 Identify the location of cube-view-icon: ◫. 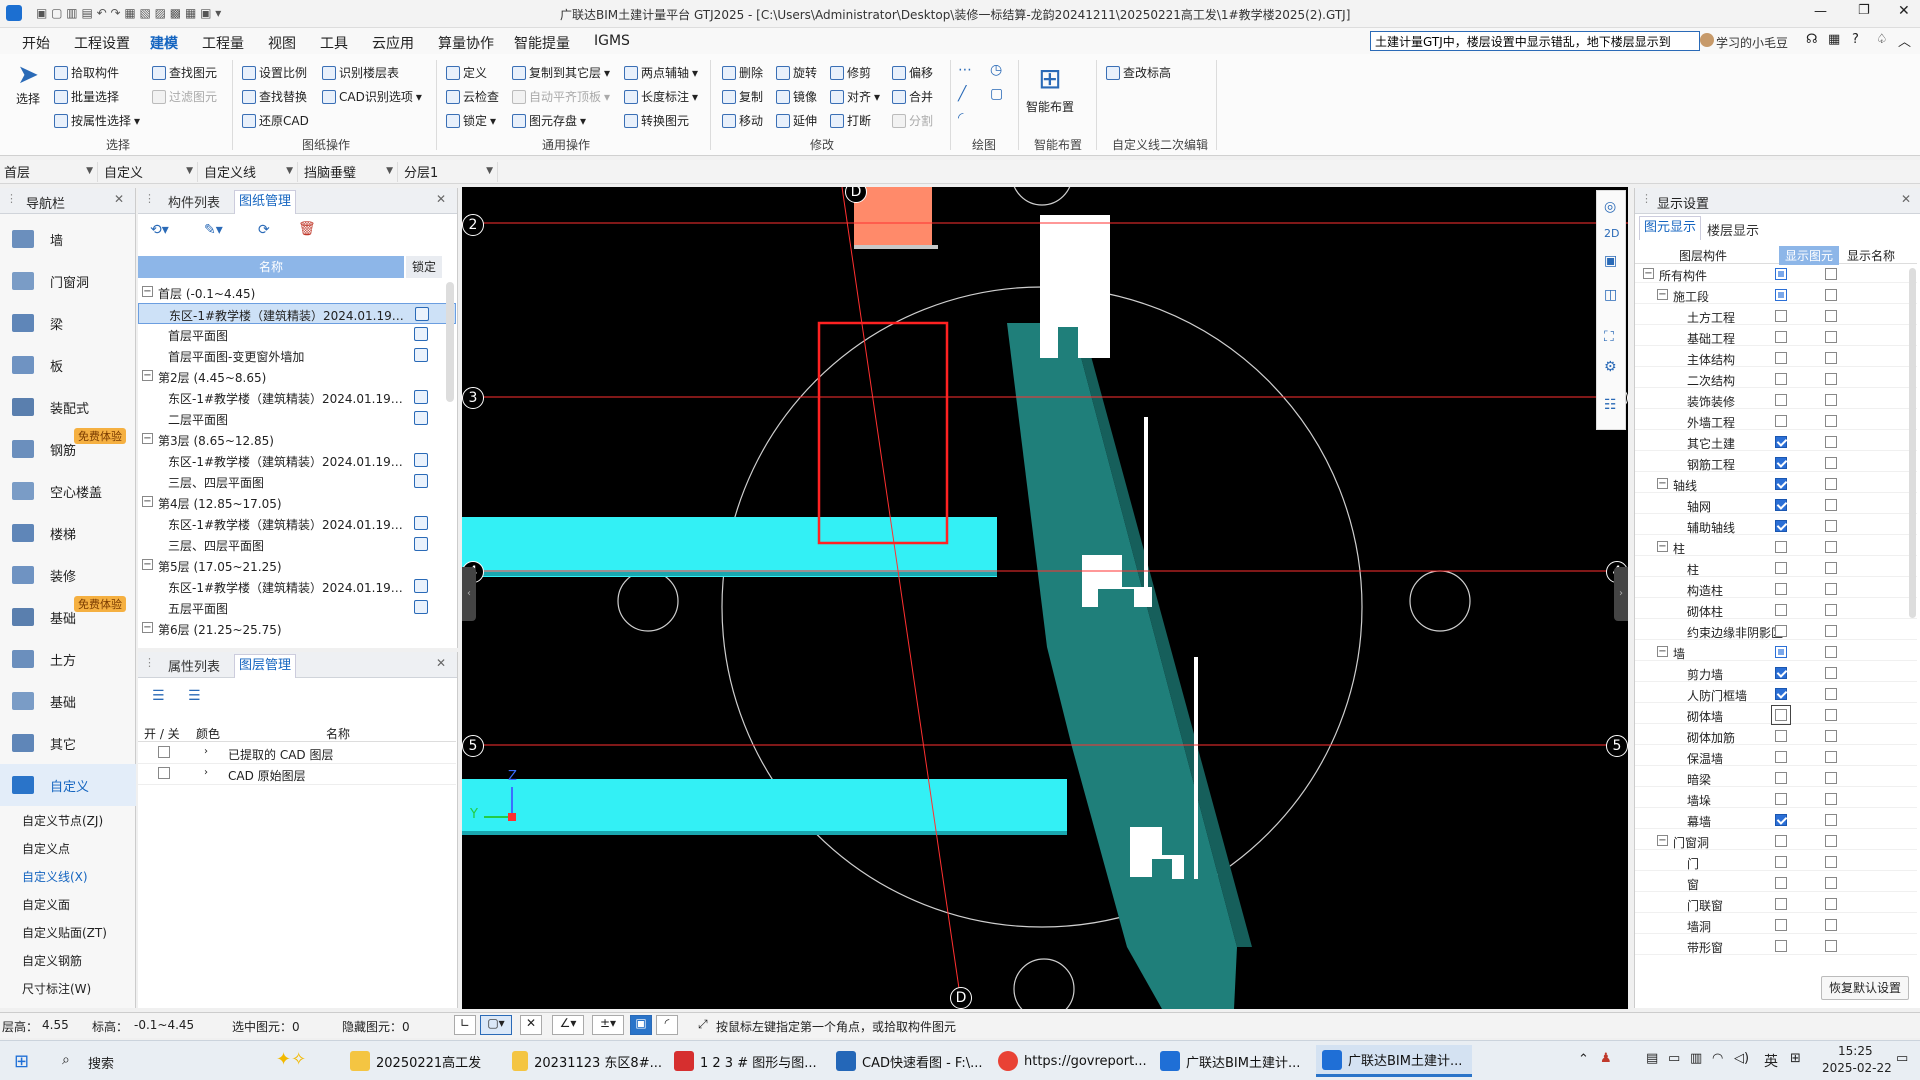
(1610, 295).